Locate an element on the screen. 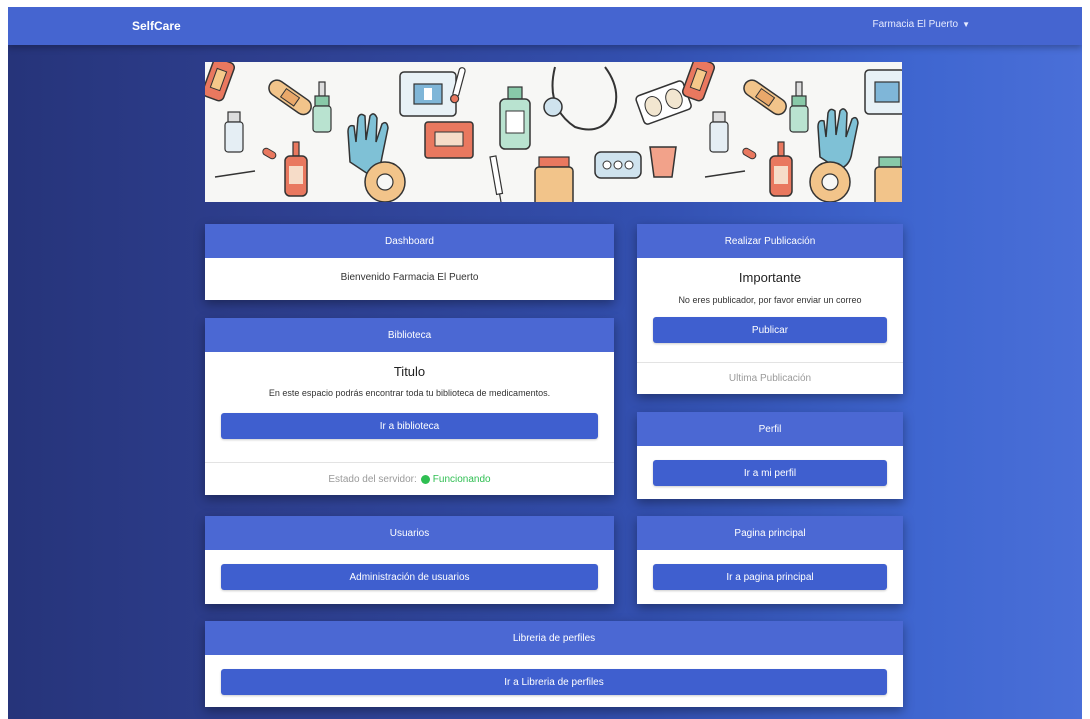  publicacion-title: Importante is located at coordinates (770, 277).